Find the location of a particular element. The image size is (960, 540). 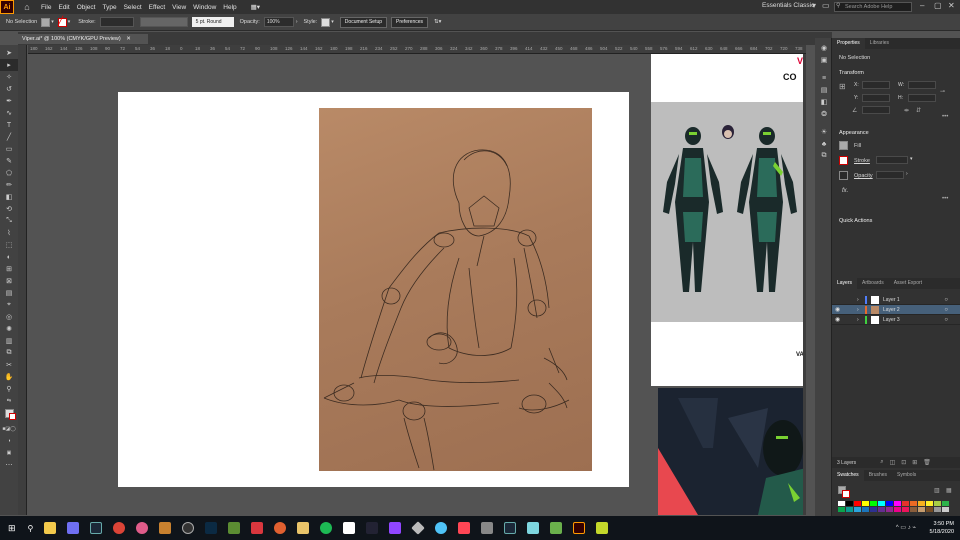

layer-name: Layer 3 is located at coordinates (891, 320).